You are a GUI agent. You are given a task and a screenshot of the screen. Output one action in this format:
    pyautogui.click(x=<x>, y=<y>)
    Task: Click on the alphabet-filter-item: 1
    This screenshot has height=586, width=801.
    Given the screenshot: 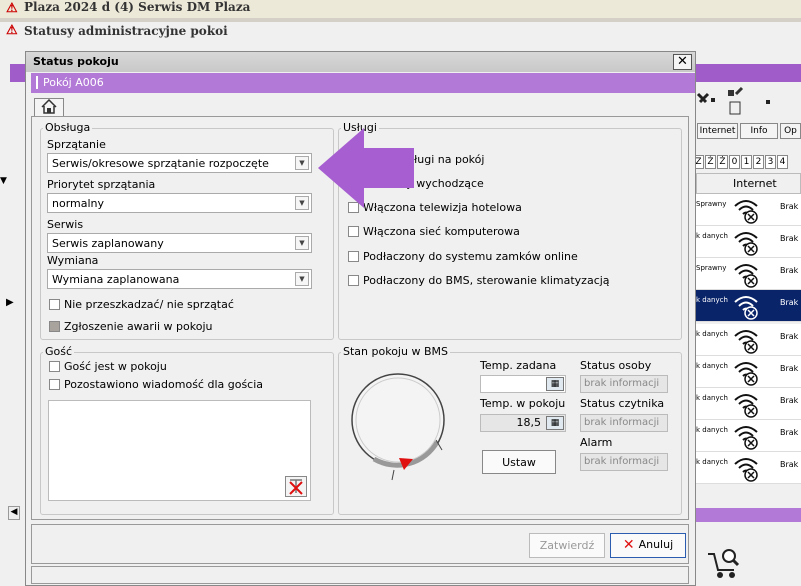 What is the action you would take?
    pyautogui.click(x=746, y=162)
    